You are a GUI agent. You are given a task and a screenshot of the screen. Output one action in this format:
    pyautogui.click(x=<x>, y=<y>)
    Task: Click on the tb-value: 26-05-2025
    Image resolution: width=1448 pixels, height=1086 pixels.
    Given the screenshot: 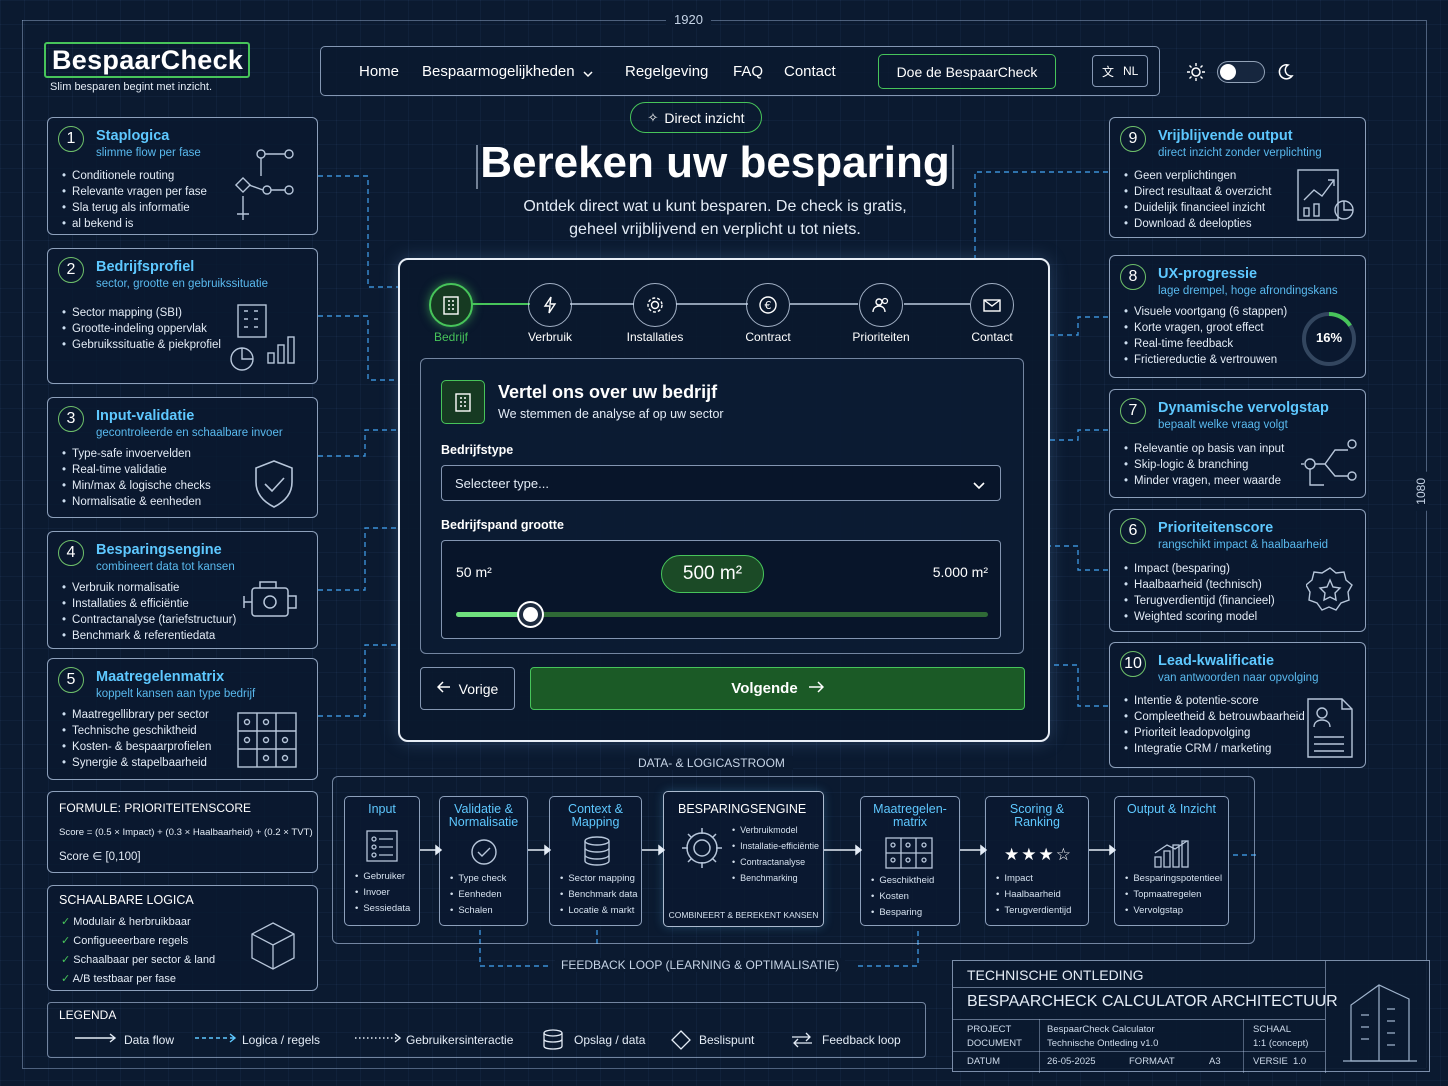 What is the action you would take?
    pyautogui.click(x=1071, y=1061)
    